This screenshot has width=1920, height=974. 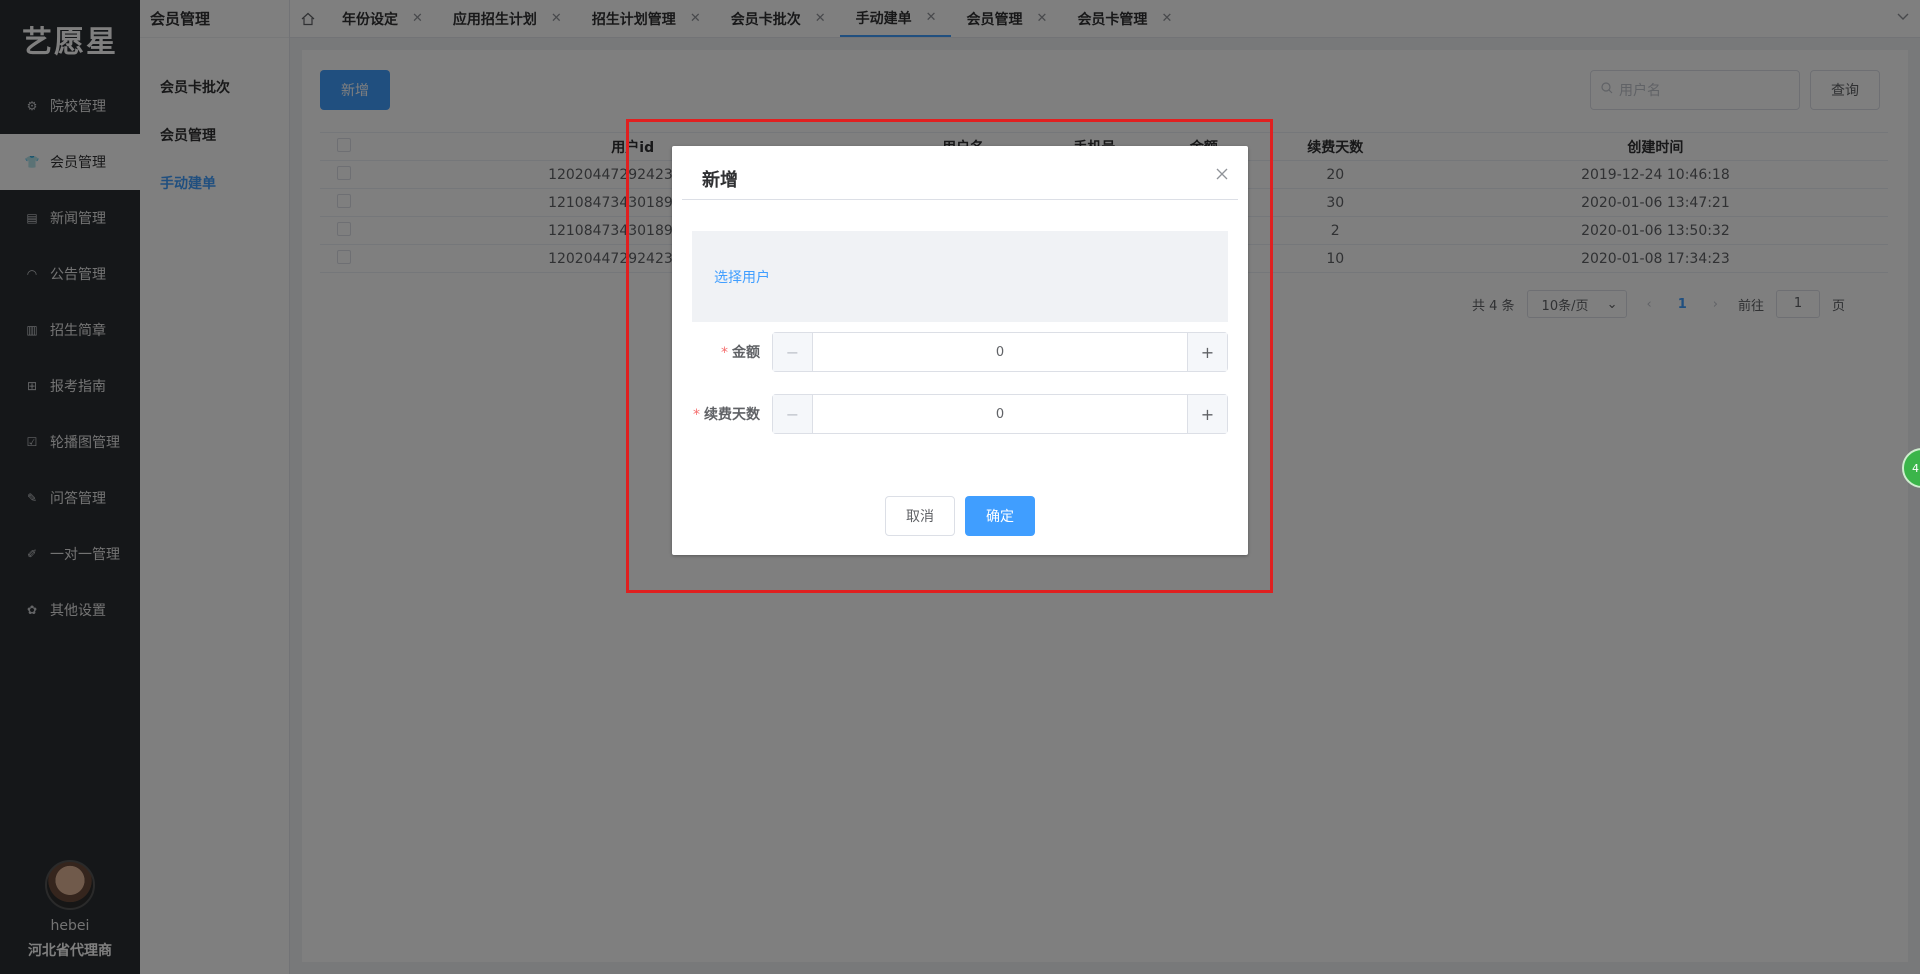 I want to click on days-label-text: 续费天数, so click(x=732, y=415).